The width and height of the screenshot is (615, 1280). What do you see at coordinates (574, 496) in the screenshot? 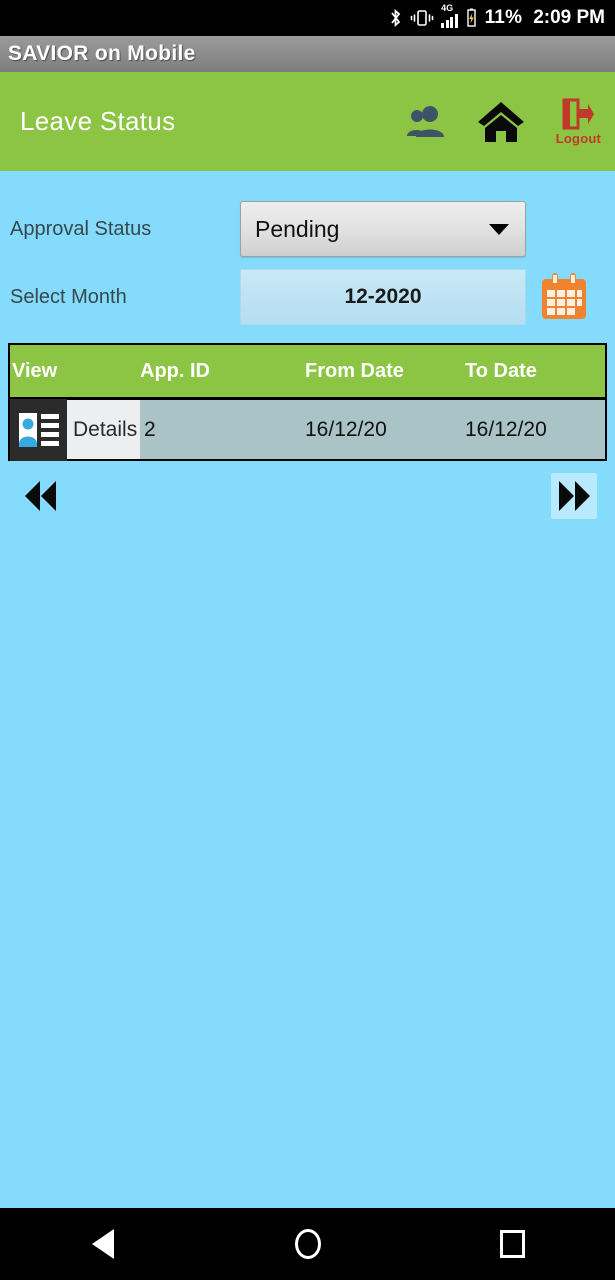
I see `double-right-arrow-icon` at bounding box center [574, 496].